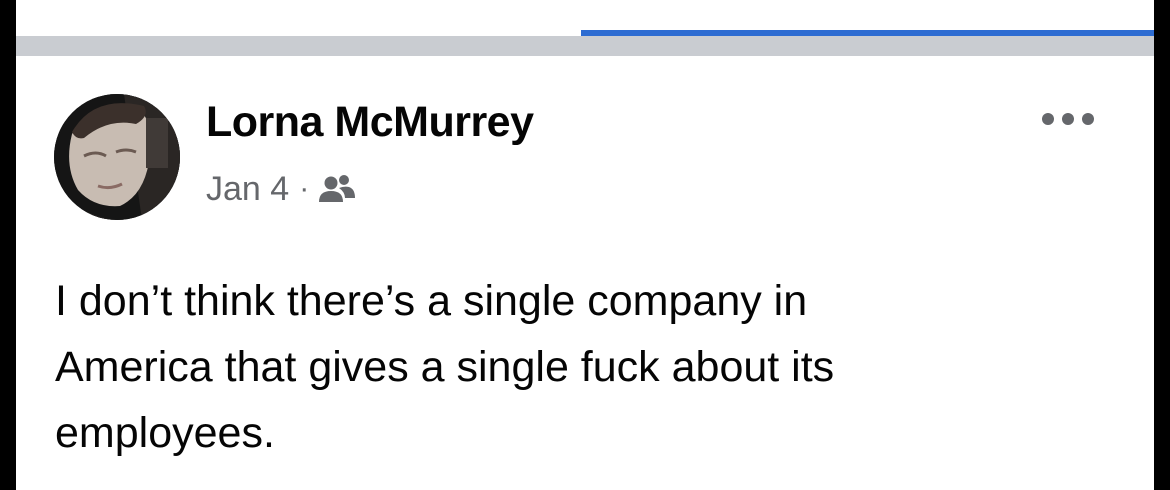  I want to click on post-date: Jan 4, so click(247, 189).